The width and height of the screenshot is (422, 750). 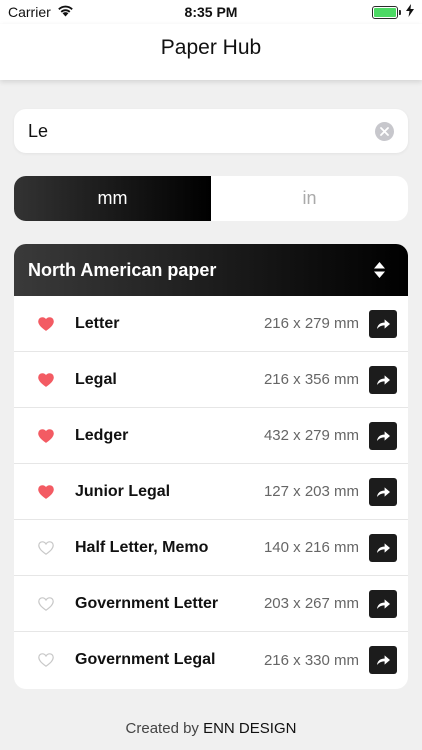 What do you see at coordinates (112, 198) in the screenshot?
I see `unit-option-mm: mm` at bounding box center [112, 198].